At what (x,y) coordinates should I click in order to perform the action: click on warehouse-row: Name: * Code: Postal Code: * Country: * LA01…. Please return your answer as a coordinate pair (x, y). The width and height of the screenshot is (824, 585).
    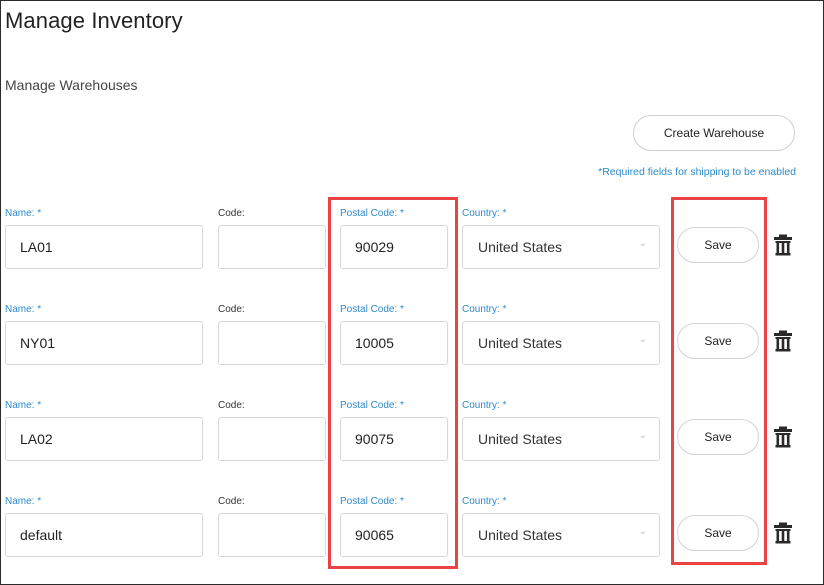
    Looking at the image, I should click on (412, 248).